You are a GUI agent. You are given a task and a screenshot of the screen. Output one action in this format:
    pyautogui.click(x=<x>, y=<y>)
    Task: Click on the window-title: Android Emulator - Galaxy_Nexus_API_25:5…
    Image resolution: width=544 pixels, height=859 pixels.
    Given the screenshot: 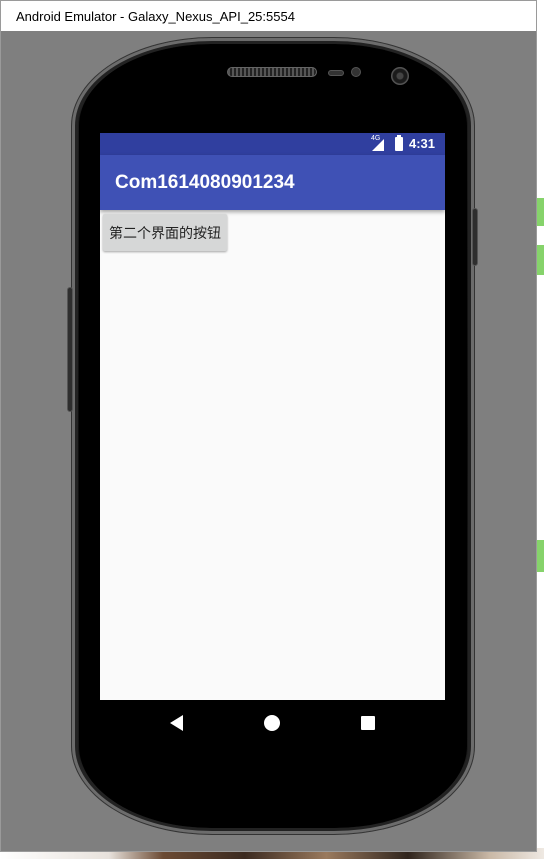 What is the action you would take?
    pyautogui.click(x=155, y=16)
    